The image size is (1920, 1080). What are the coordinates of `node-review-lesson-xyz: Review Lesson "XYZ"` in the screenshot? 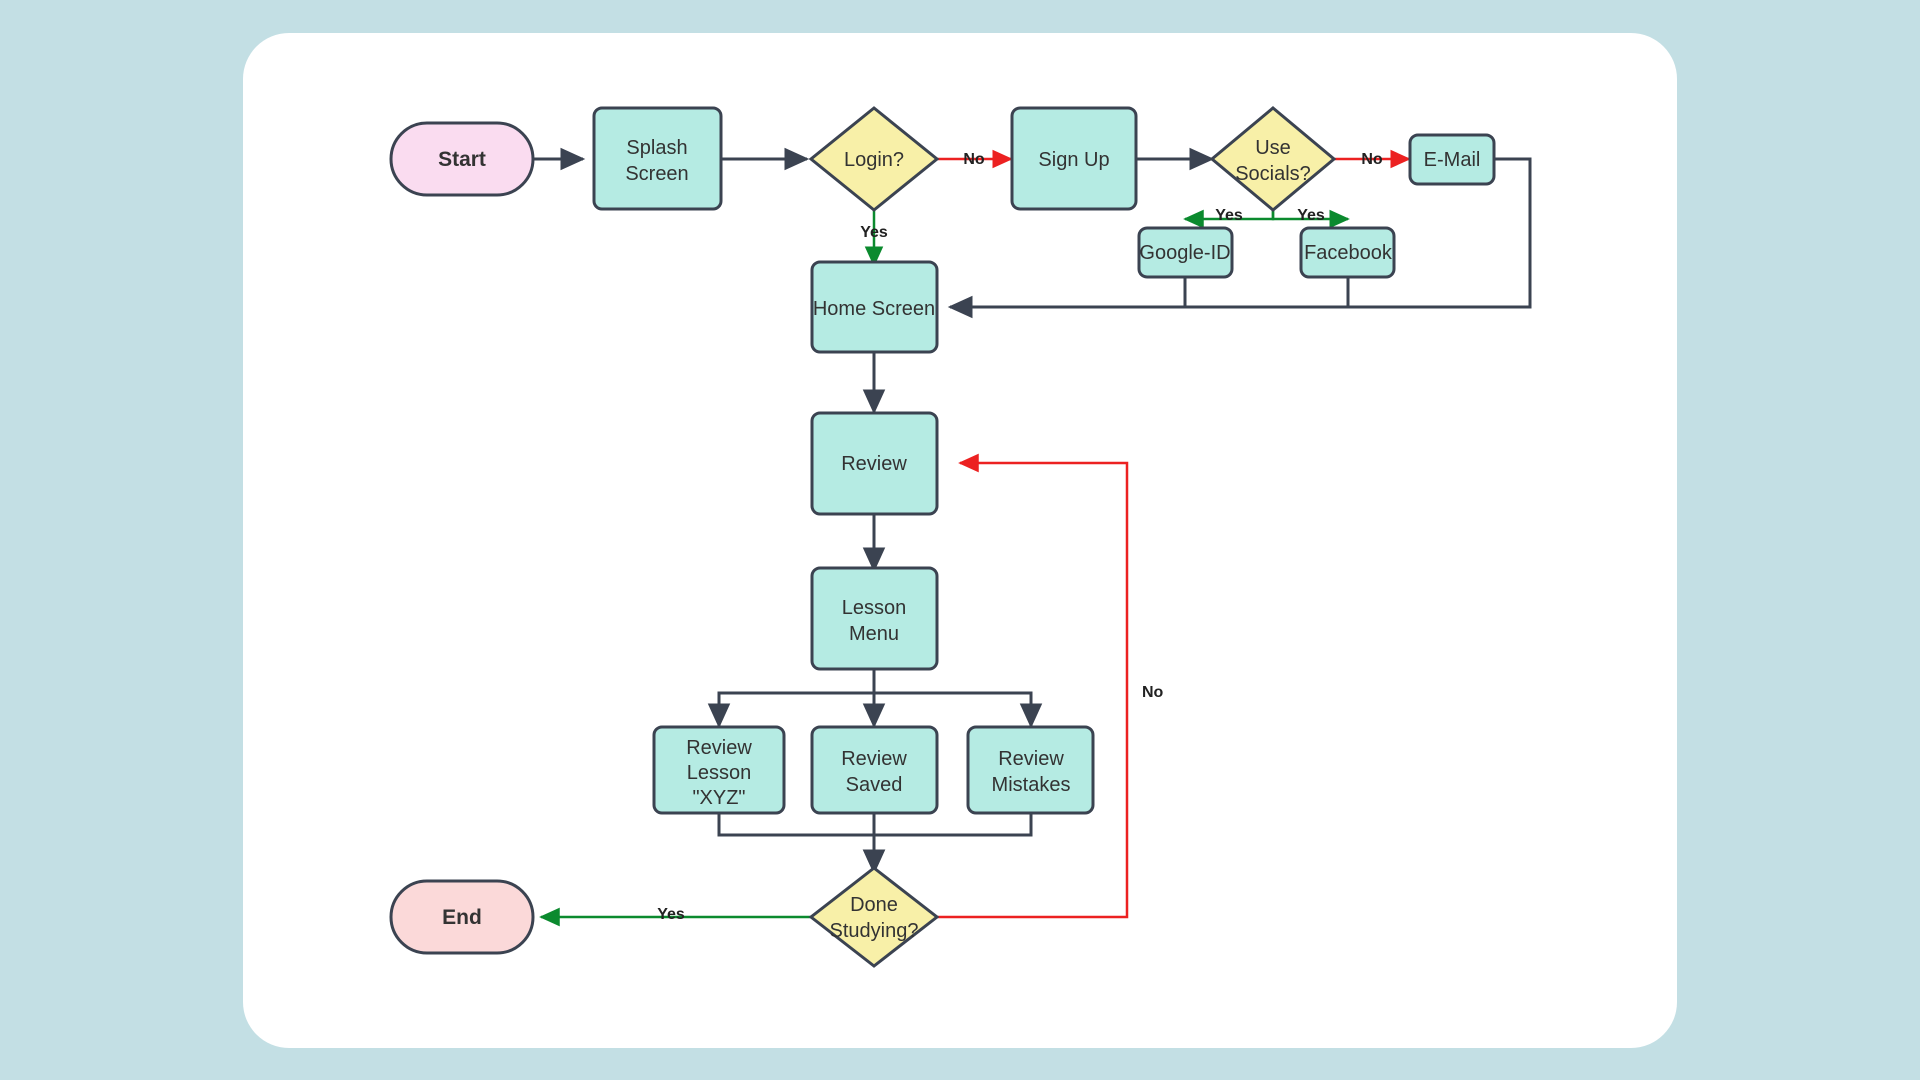 It's located at (719, 770).